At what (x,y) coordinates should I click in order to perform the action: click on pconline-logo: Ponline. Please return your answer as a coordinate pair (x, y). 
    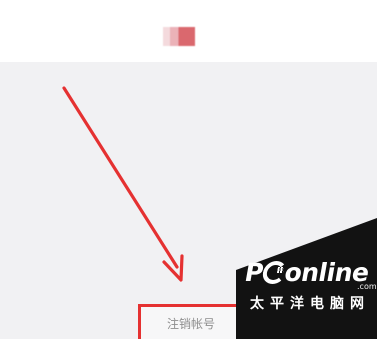
    Looking at the image, I should click on (306, 272).